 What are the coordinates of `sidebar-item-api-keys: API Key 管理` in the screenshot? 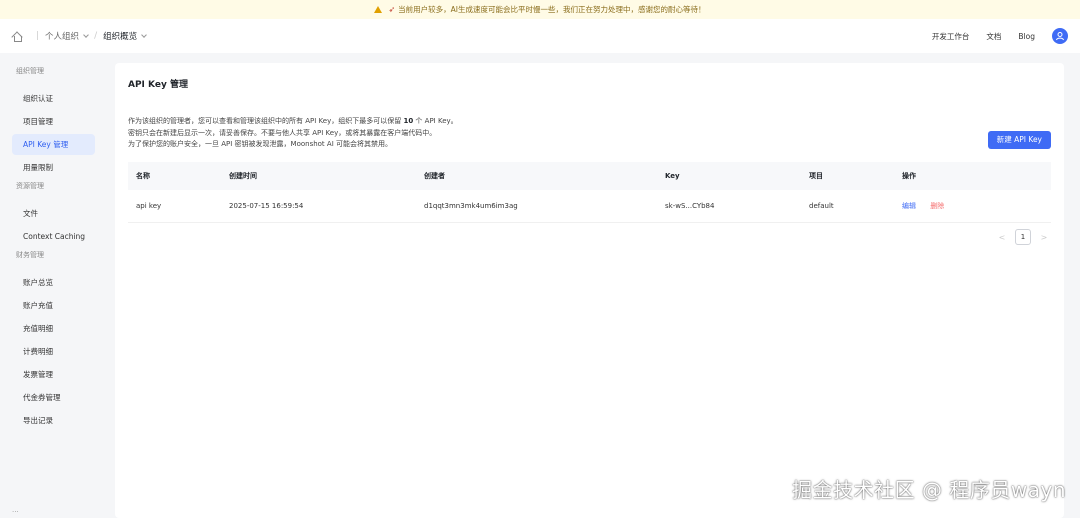 It's located at (53, 144).